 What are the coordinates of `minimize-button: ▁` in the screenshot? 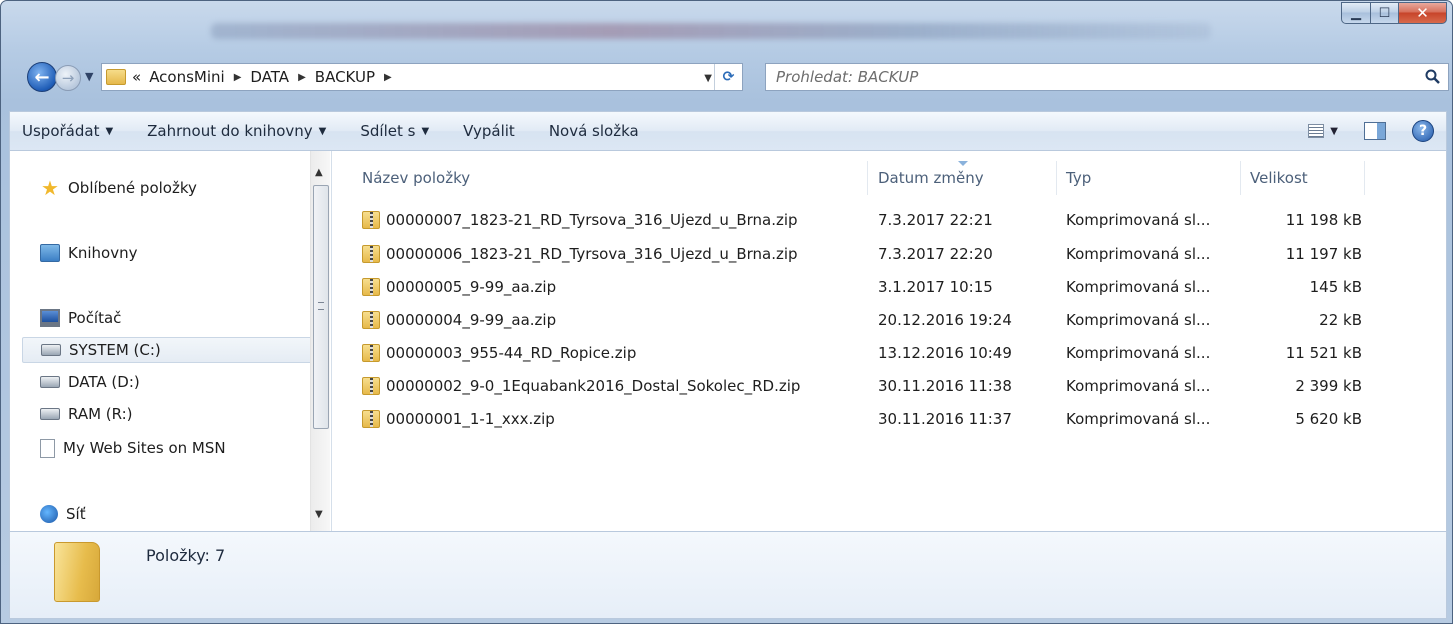 It's located at (1356, 13).